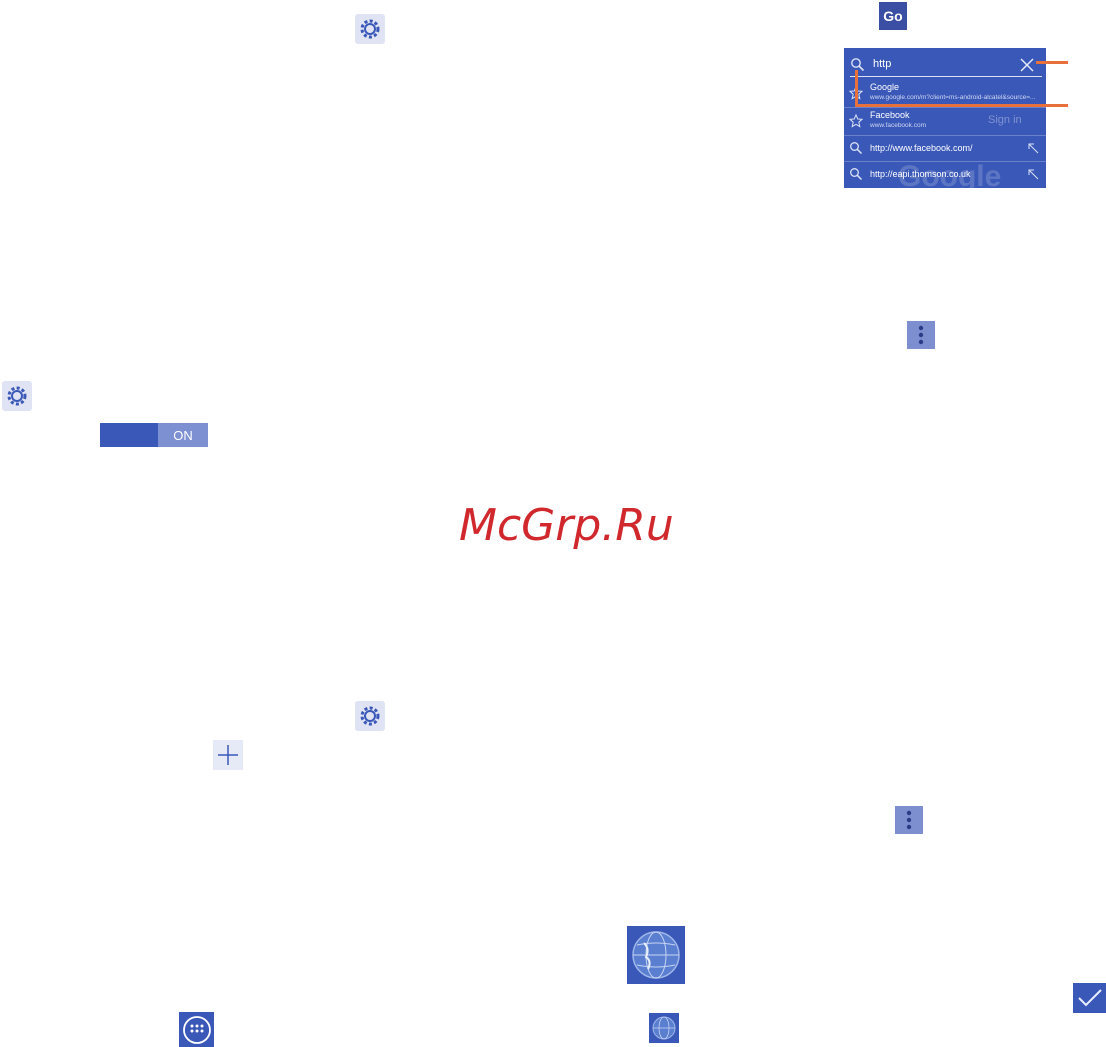 The height and width of the screenshot is (1047, 1106). What do you see at coordinates (656, 955) in the screenshot?
I see `browser-globe-icon` at bounding box center [656, 955].